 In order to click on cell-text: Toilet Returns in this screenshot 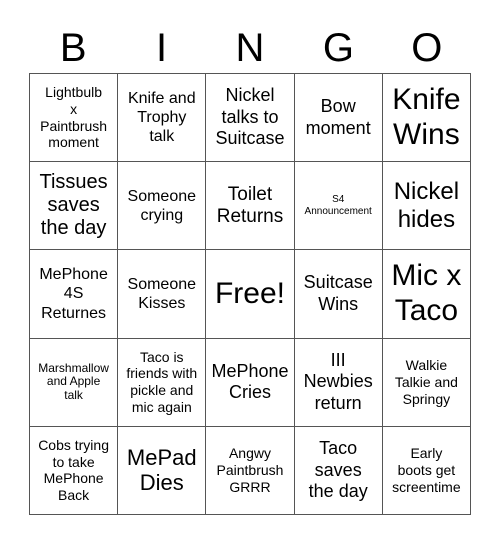, I will do `click(250, 205)`.